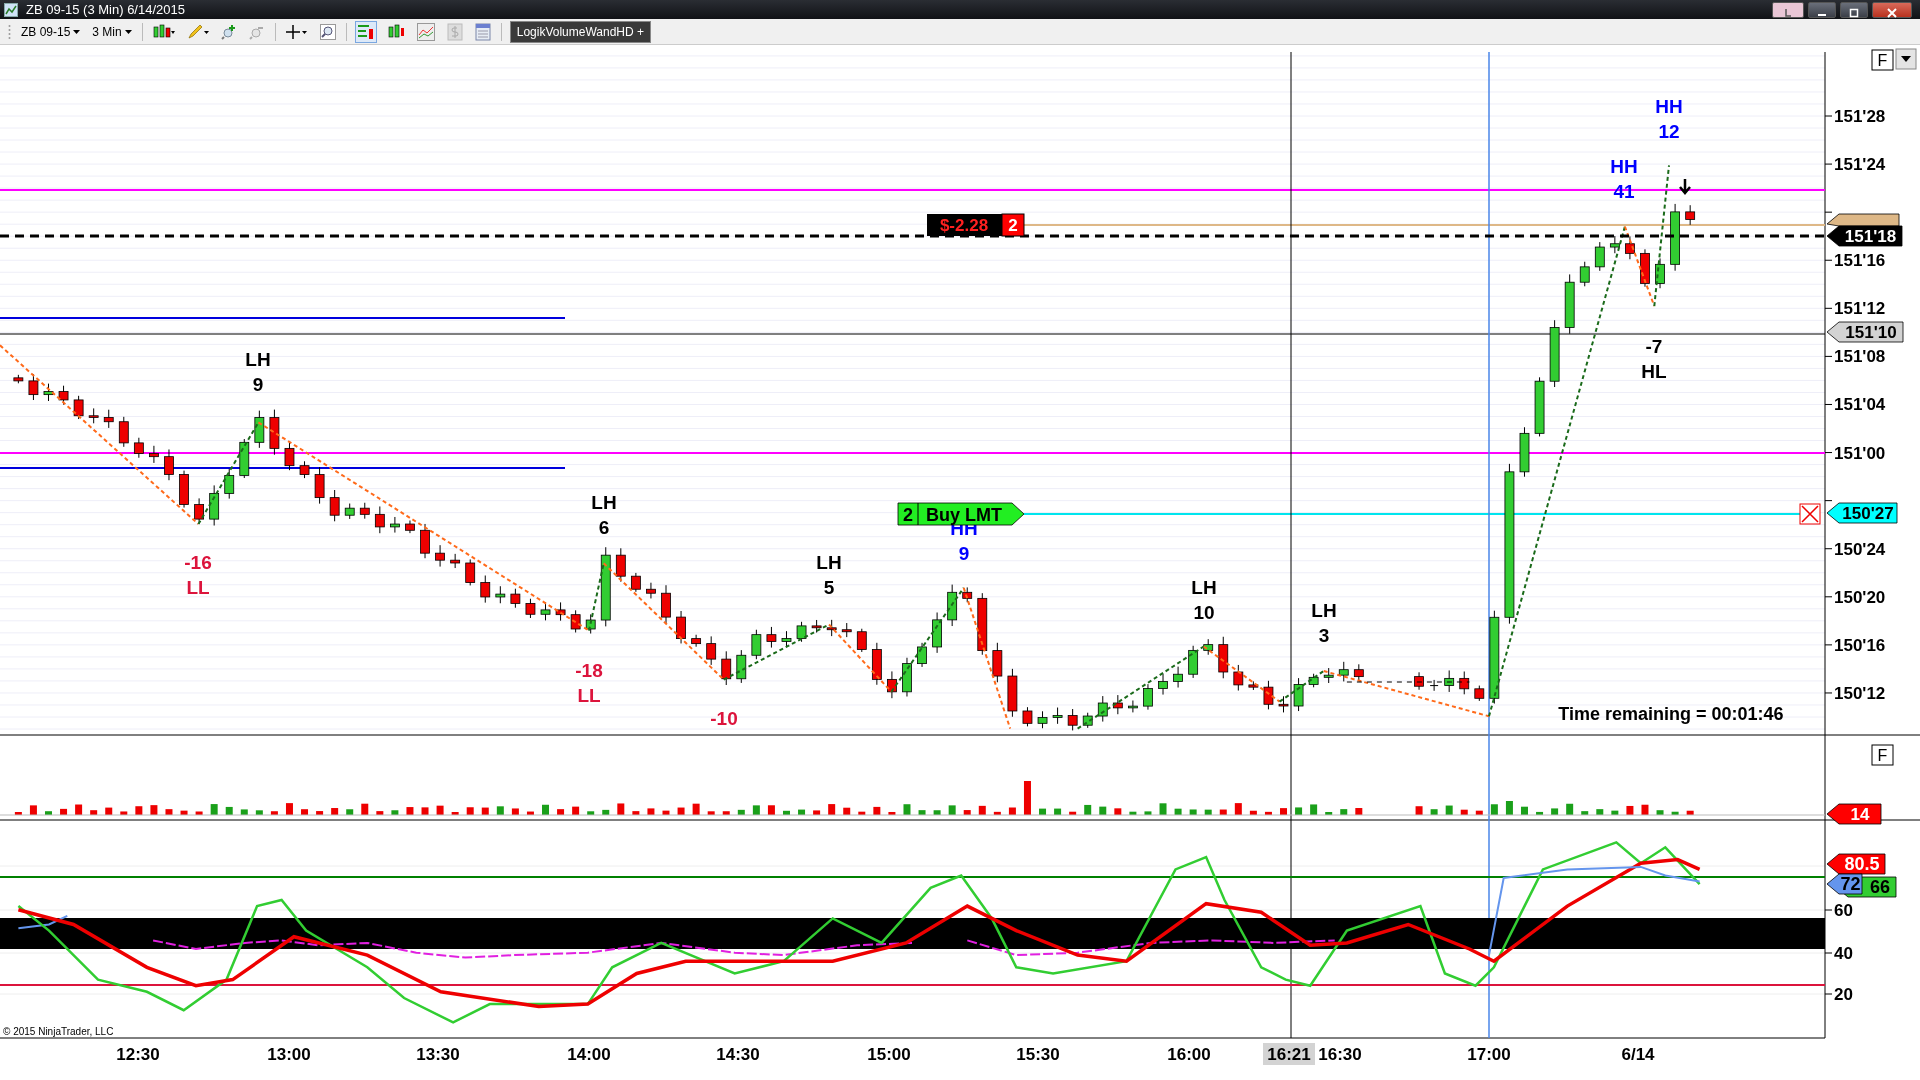 The width and height of the screenshot is (1920, 1080). What do you see at coordinates (1862, 513) in the screenshot?
I see `price-tag: 150'27` at bounding box center [1862, 513].